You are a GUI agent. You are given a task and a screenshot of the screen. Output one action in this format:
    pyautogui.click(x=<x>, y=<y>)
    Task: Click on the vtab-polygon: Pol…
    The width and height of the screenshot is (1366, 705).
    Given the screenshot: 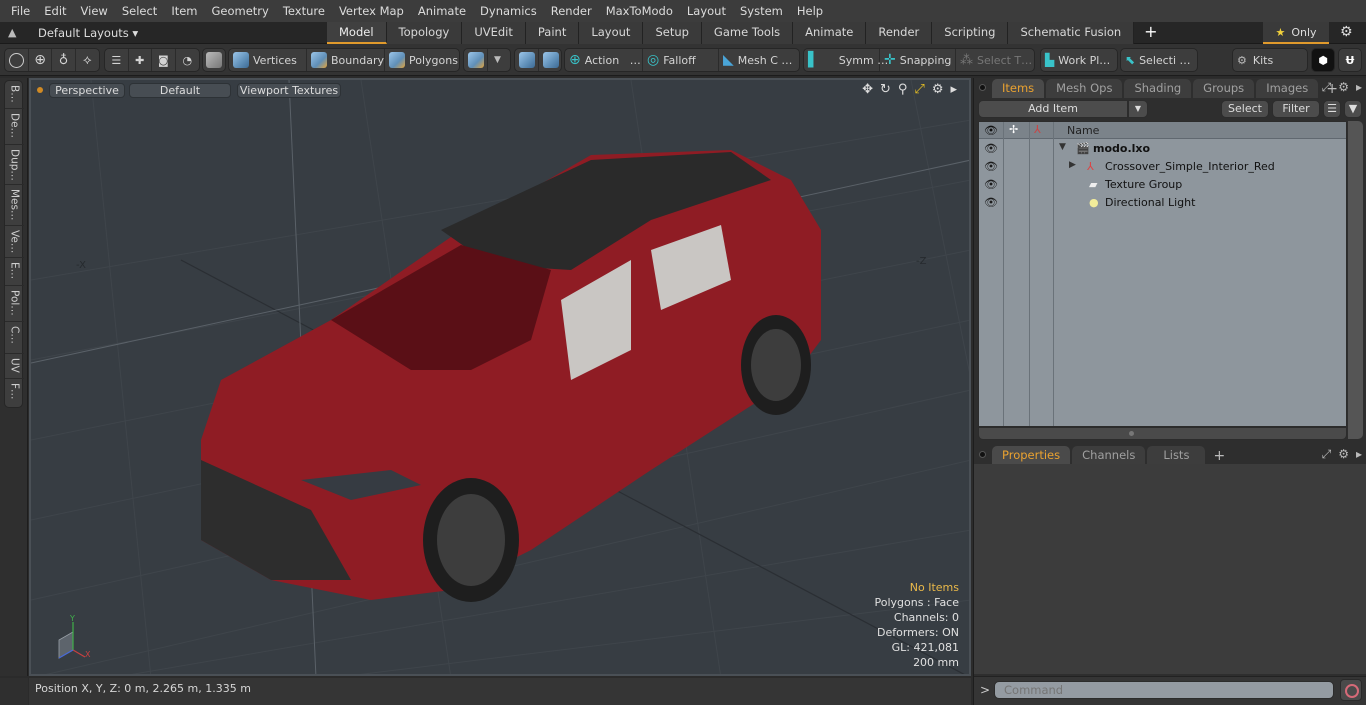 What is the action you would take?
    pyautogui.click(x=14, y=304)
    